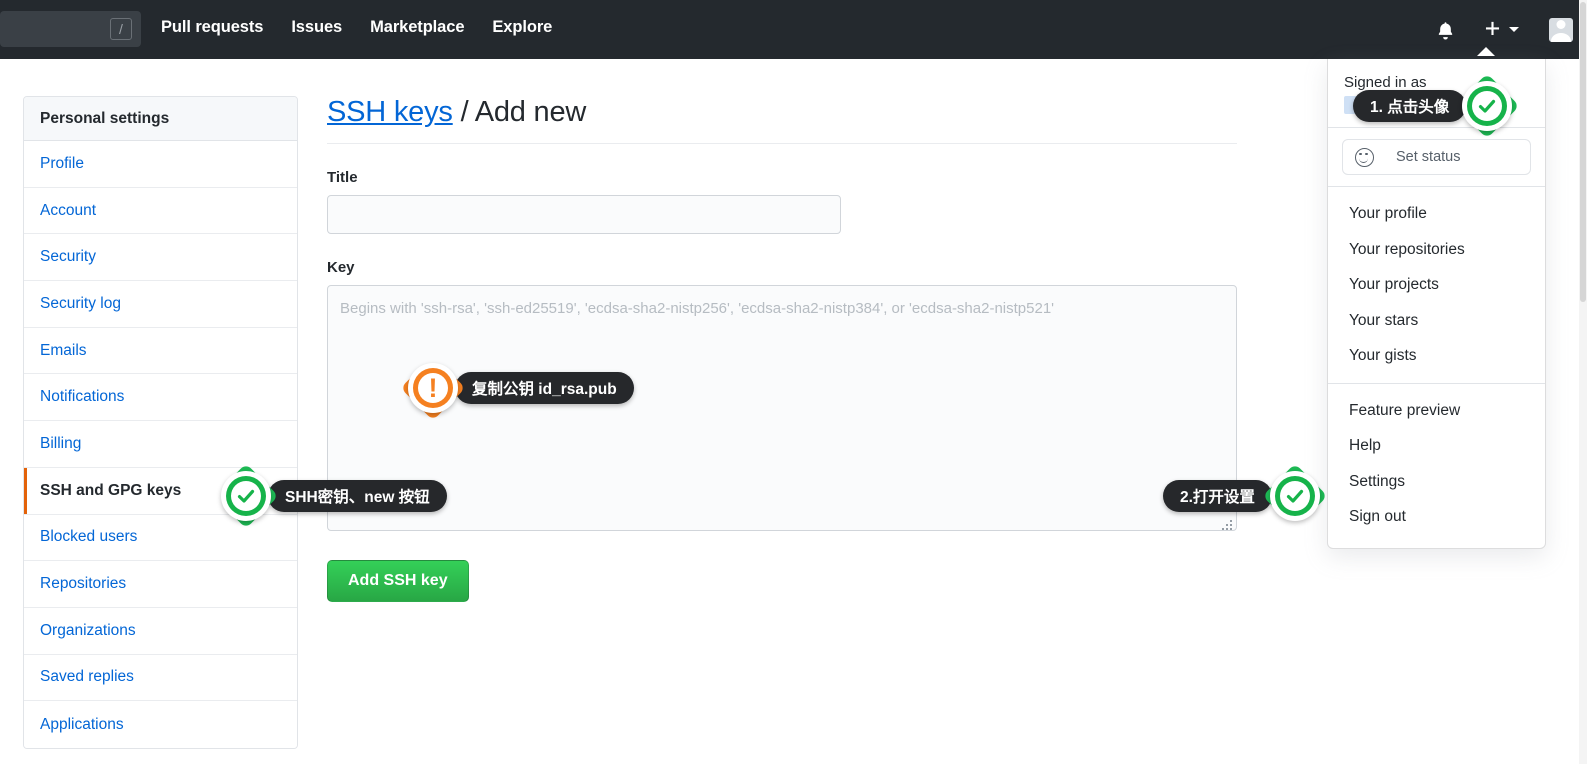 Image resolution: width=1587 pixels, height=764 pixels. Describe the element at coordinates (1492, 28) in the screenshot. I see `plus-icon` at that location.